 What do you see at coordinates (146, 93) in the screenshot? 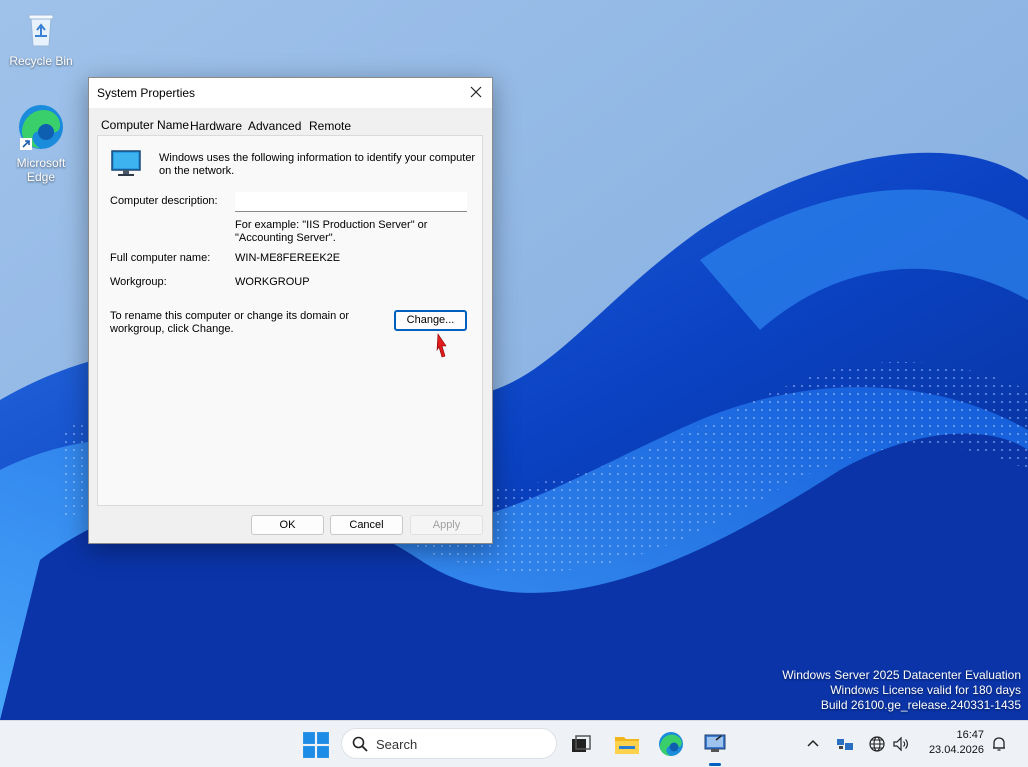
I see `dialog-title: System Properties` at bounding box center [146, 93].